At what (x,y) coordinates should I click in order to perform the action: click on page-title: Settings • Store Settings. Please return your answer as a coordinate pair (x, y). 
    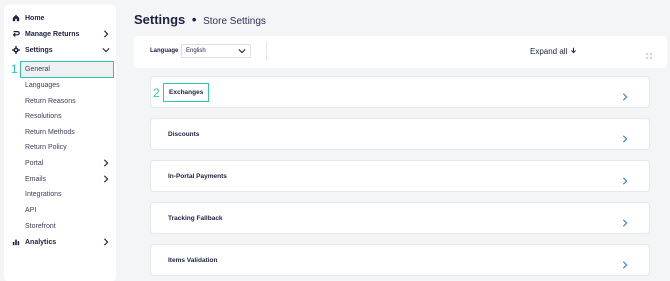
    Looking at the image, I should click on (200, 19).